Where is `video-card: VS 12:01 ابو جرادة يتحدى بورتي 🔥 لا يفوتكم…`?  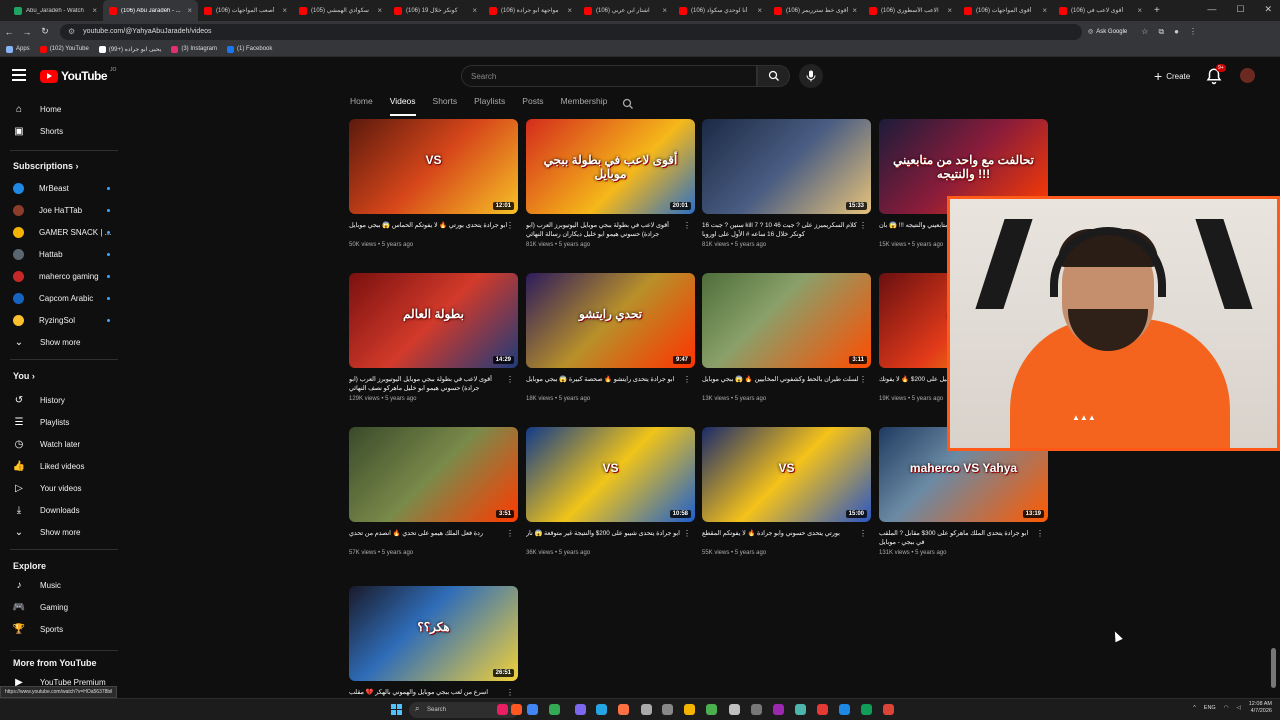
video-card: VS 12:01 ابو جرادة يتحدى بورتي 🔥 لا يفوتكم… is located at coordinates (433, 183).